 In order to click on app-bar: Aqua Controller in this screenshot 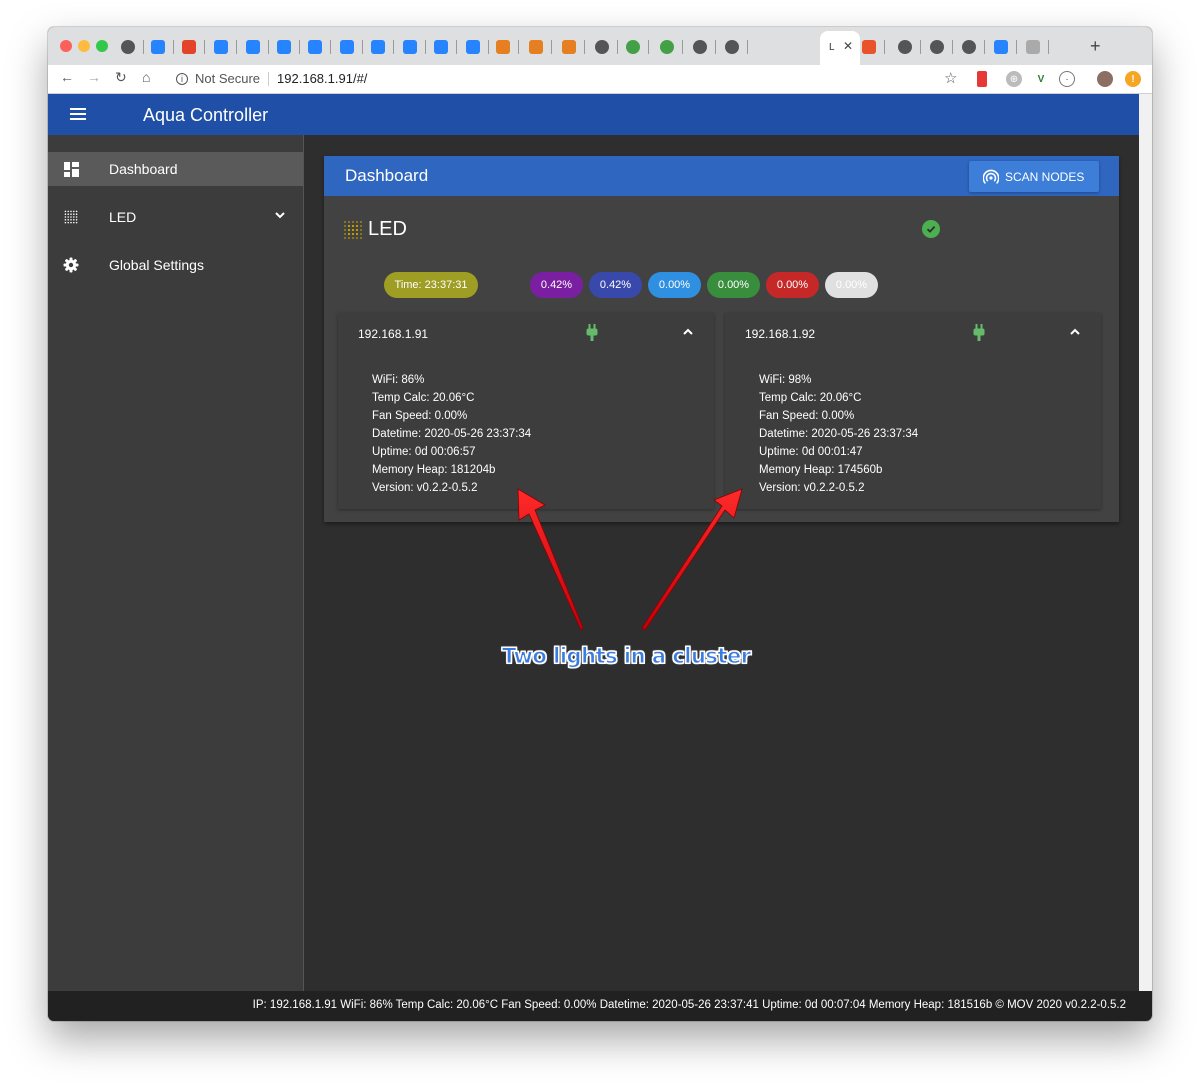, I will do `click(593, 114)`.